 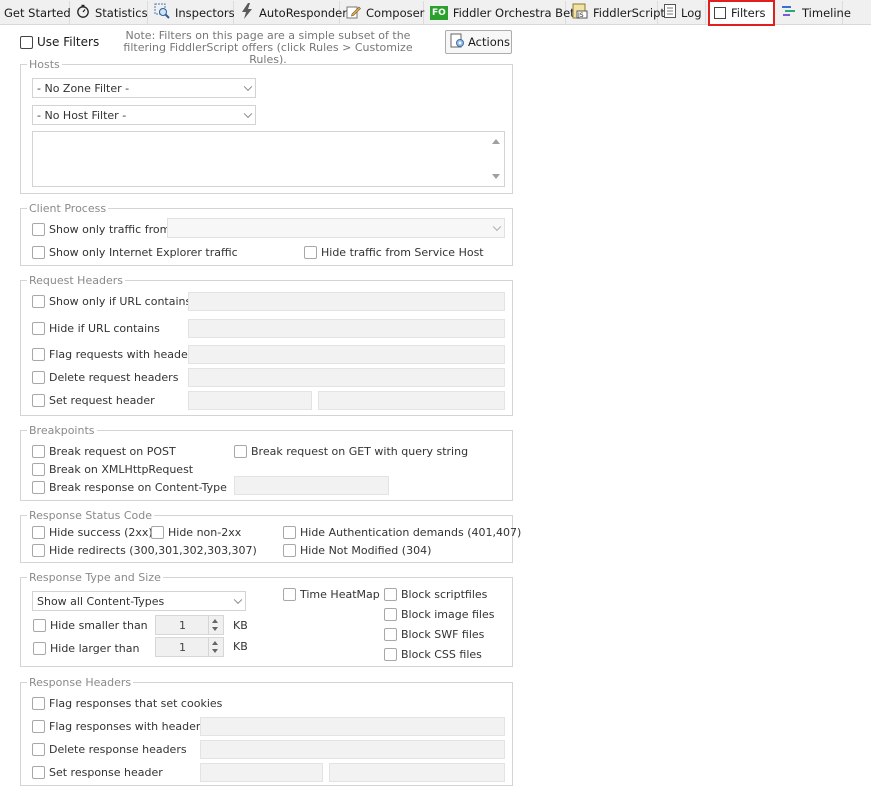 I want to click on smaller-than-stepper: 1, so click(x=189, y=625).